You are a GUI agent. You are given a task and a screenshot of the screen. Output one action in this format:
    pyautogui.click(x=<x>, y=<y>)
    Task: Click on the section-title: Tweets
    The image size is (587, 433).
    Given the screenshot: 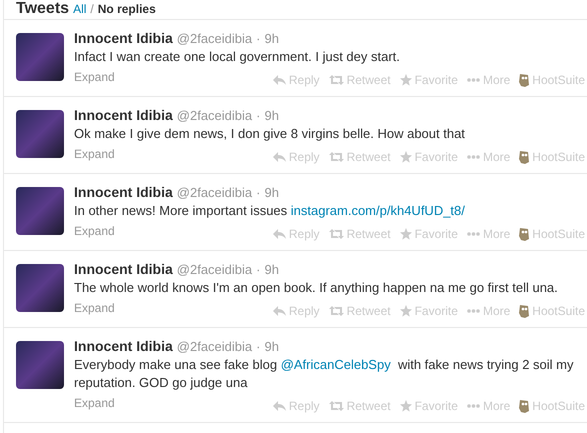 What is the action you would take?
    pyautogui.click(x=43, y=9)
    